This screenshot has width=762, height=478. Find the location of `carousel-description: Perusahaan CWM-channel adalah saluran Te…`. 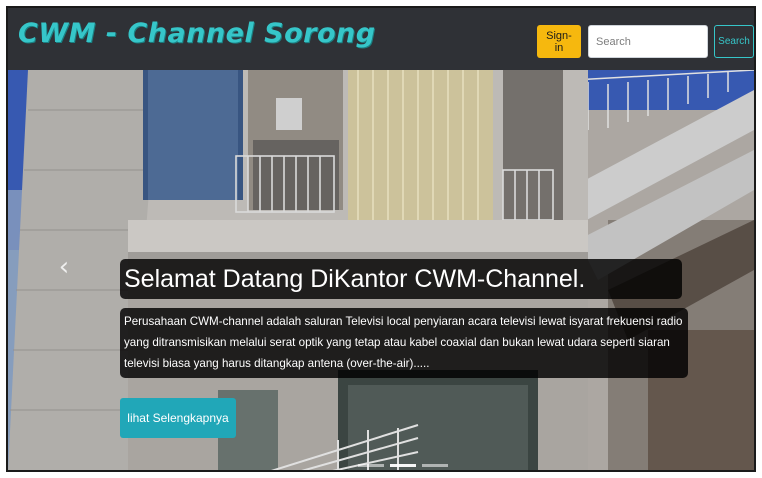

carousel-description: Perusahaan CWM-channel adalah saluran Te… is located at coordinates (404, 343).